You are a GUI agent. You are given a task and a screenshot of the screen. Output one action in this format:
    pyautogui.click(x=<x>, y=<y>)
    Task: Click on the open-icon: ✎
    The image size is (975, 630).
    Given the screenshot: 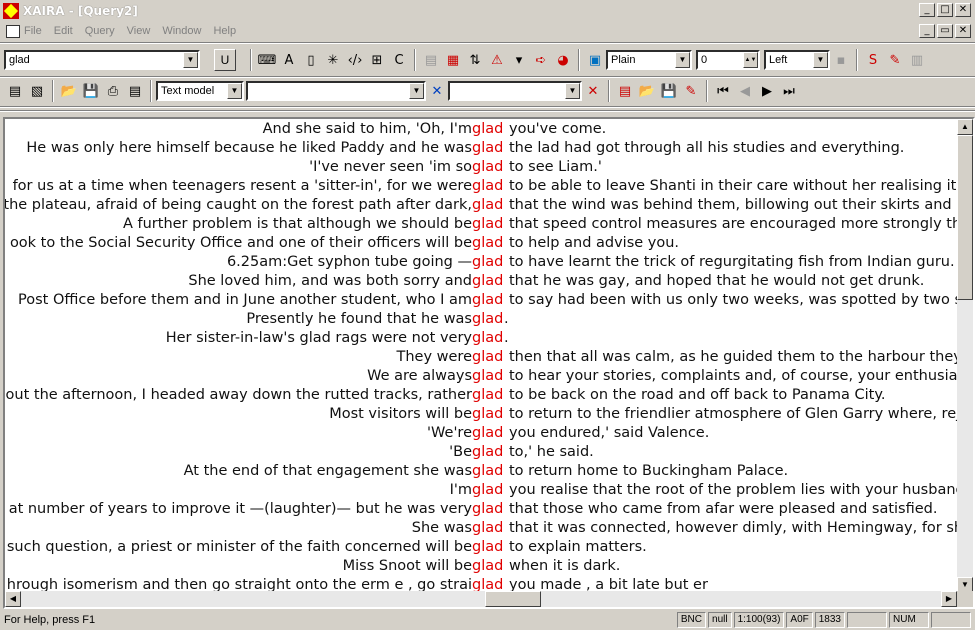 What is the action you would take?
    pyautogui.click(x=895, y=60)
    